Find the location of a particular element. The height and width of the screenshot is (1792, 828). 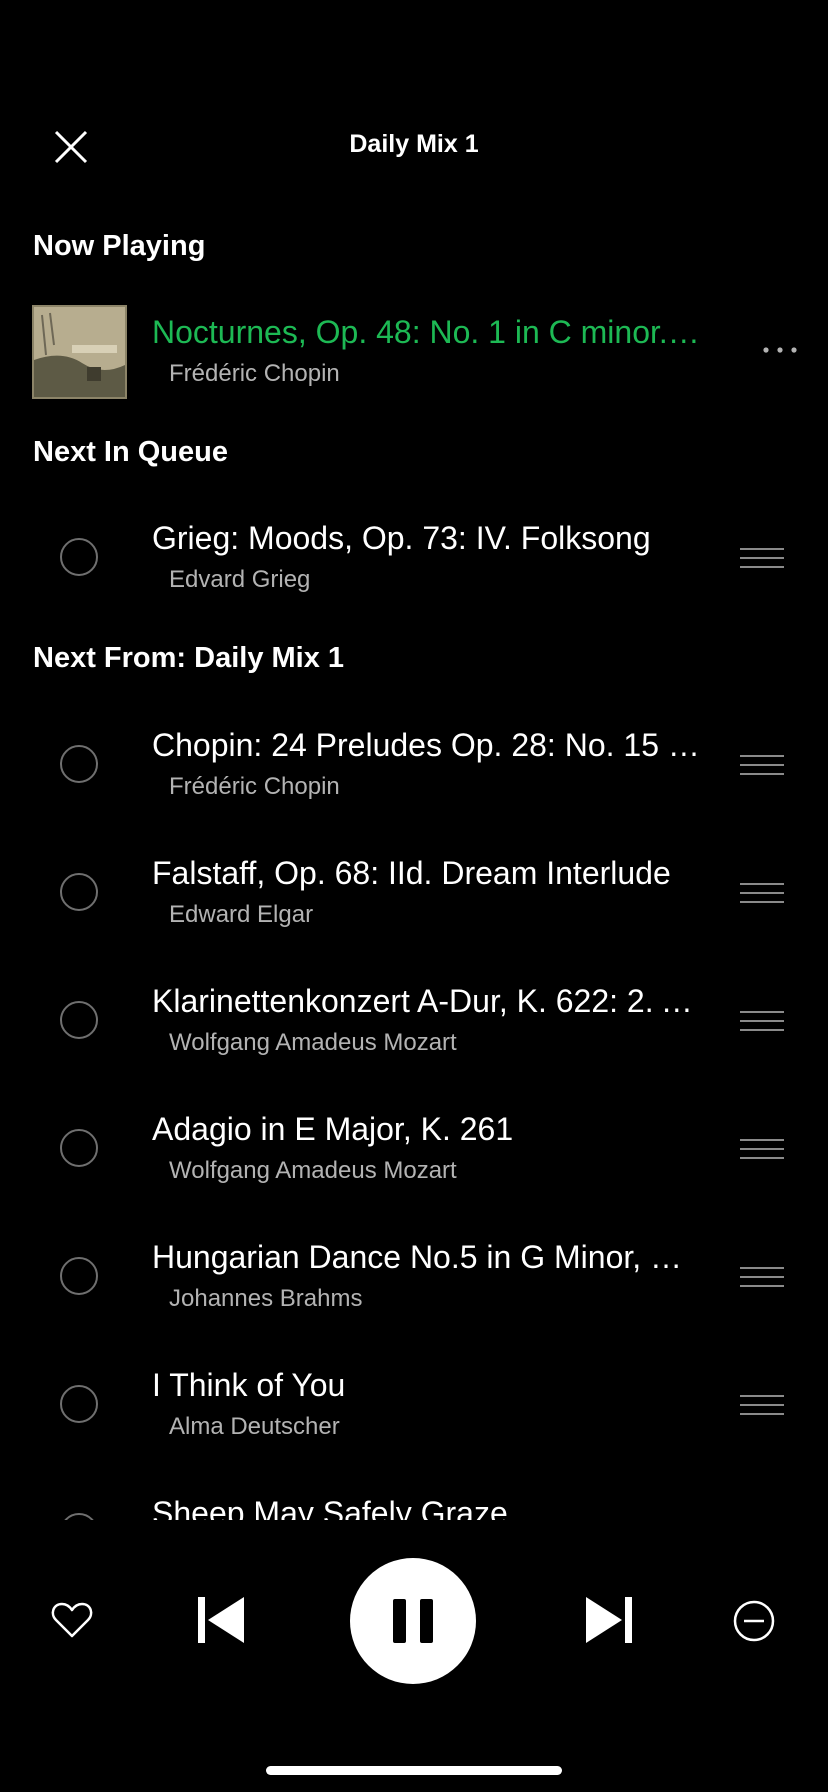

playback-controls is located at coordinates (414, 1621).